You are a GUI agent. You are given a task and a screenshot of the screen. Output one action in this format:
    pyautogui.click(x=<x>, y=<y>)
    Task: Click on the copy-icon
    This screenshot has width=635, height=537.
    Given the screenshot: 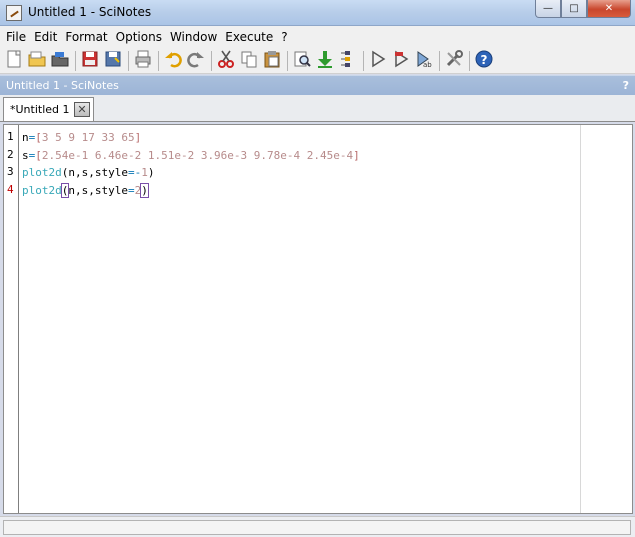 What is the action you would take?
    pyautogui.click(x=249, y=60)
    